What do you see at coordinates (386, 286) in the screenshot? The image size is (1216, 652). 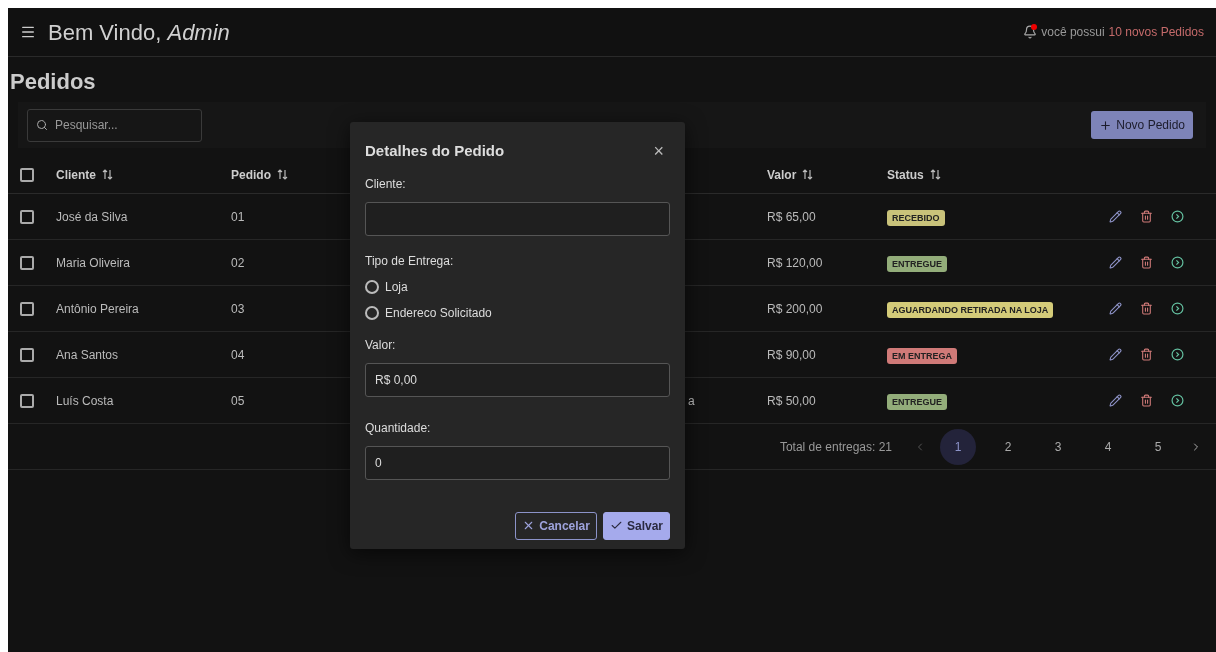 I see `radio-option: Loja` at bounding box center [386, 286].